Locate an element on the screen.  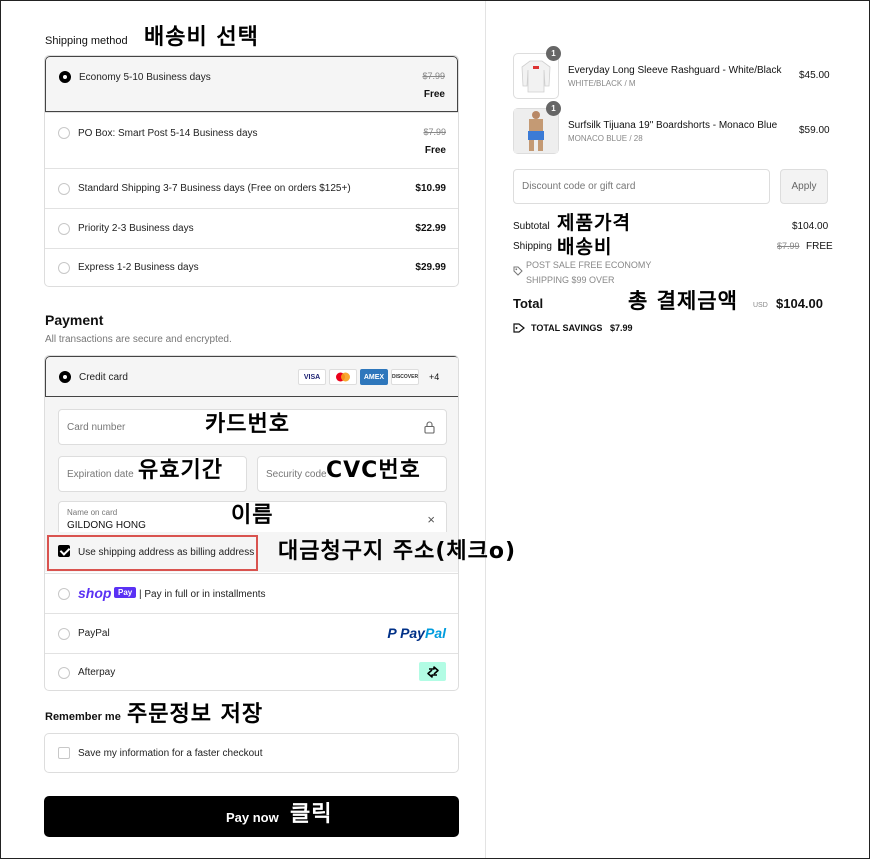
shop-pay-badge: Pay is located at coordinates (125, 592).